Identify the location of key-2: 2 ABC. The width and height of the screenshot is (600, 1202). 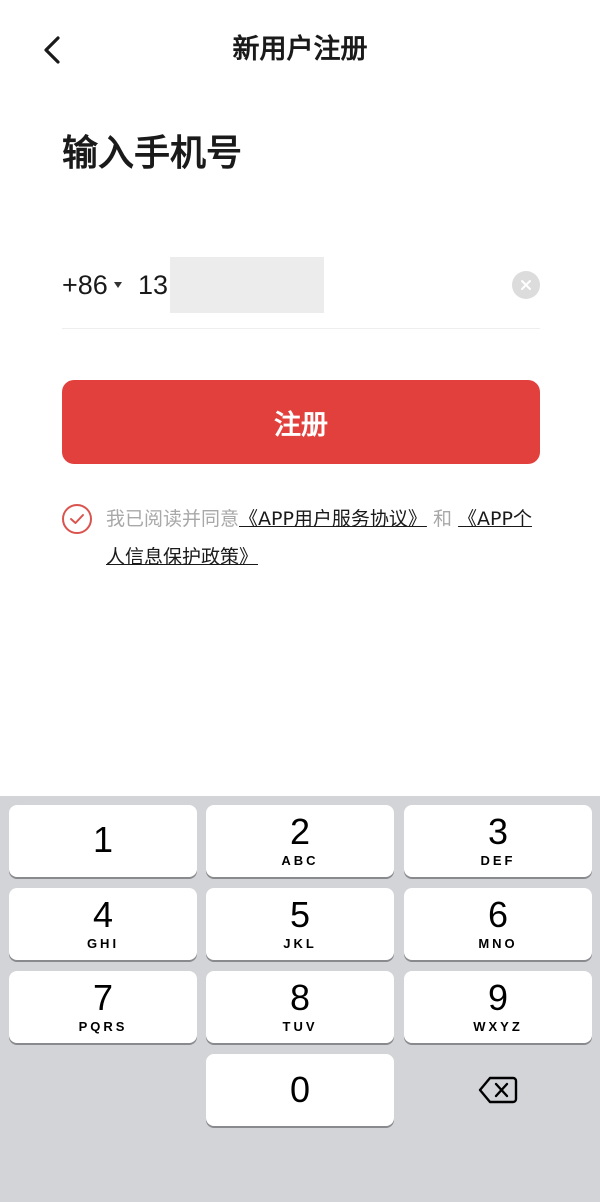
(300, 841).